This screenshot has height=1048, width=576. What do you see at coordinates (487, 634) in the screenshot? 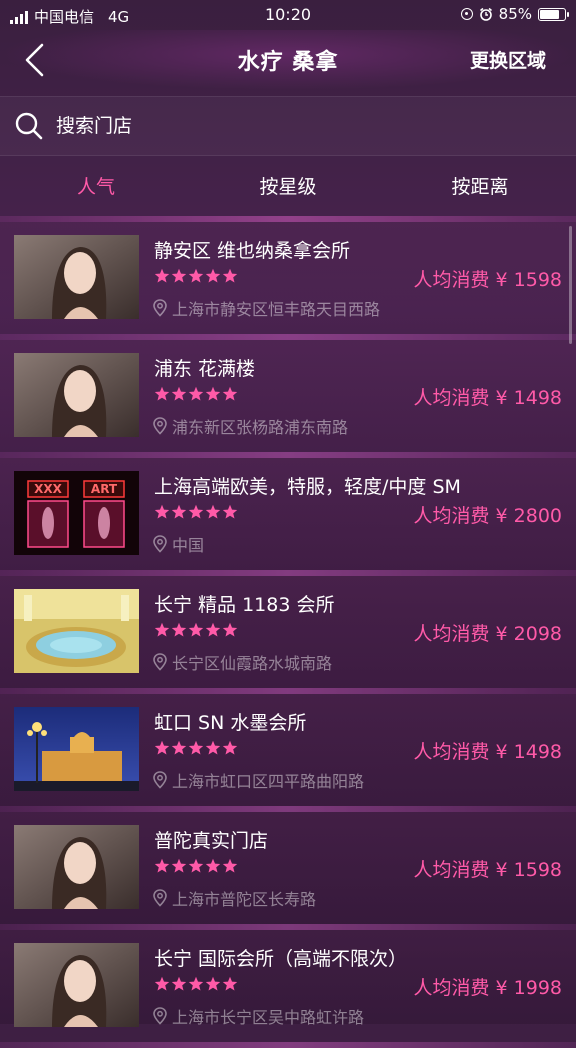
I see `average-price: 人均消费 ¥ 2098` at bounding box center [487, 634].